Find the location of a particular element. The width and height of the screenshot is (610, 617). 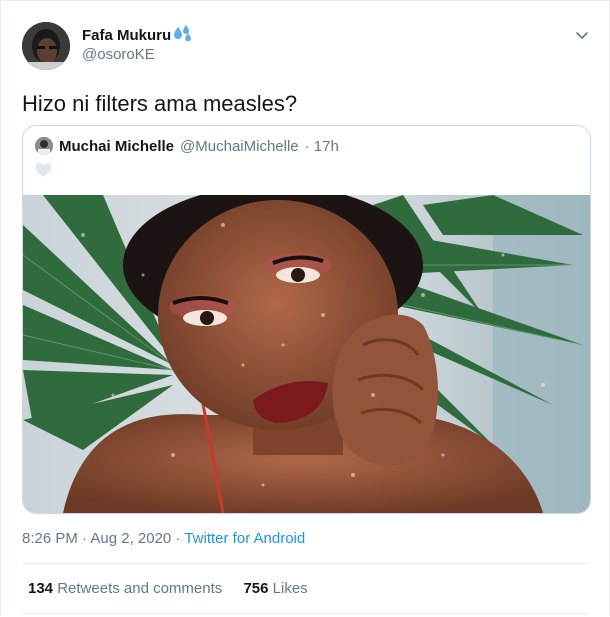

quoted-tweet-header: Muchai Michelle @MuchaiMichelle · 17h is located at coordinates (187, 146).